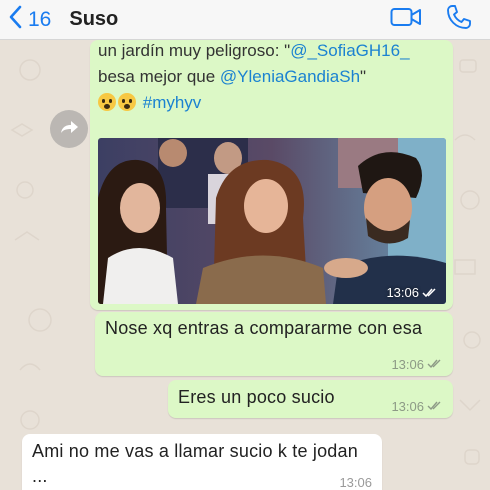 The width and height of the screenshot is (490, 490). I want to click on contact-name: Suso, so click(93, 19).